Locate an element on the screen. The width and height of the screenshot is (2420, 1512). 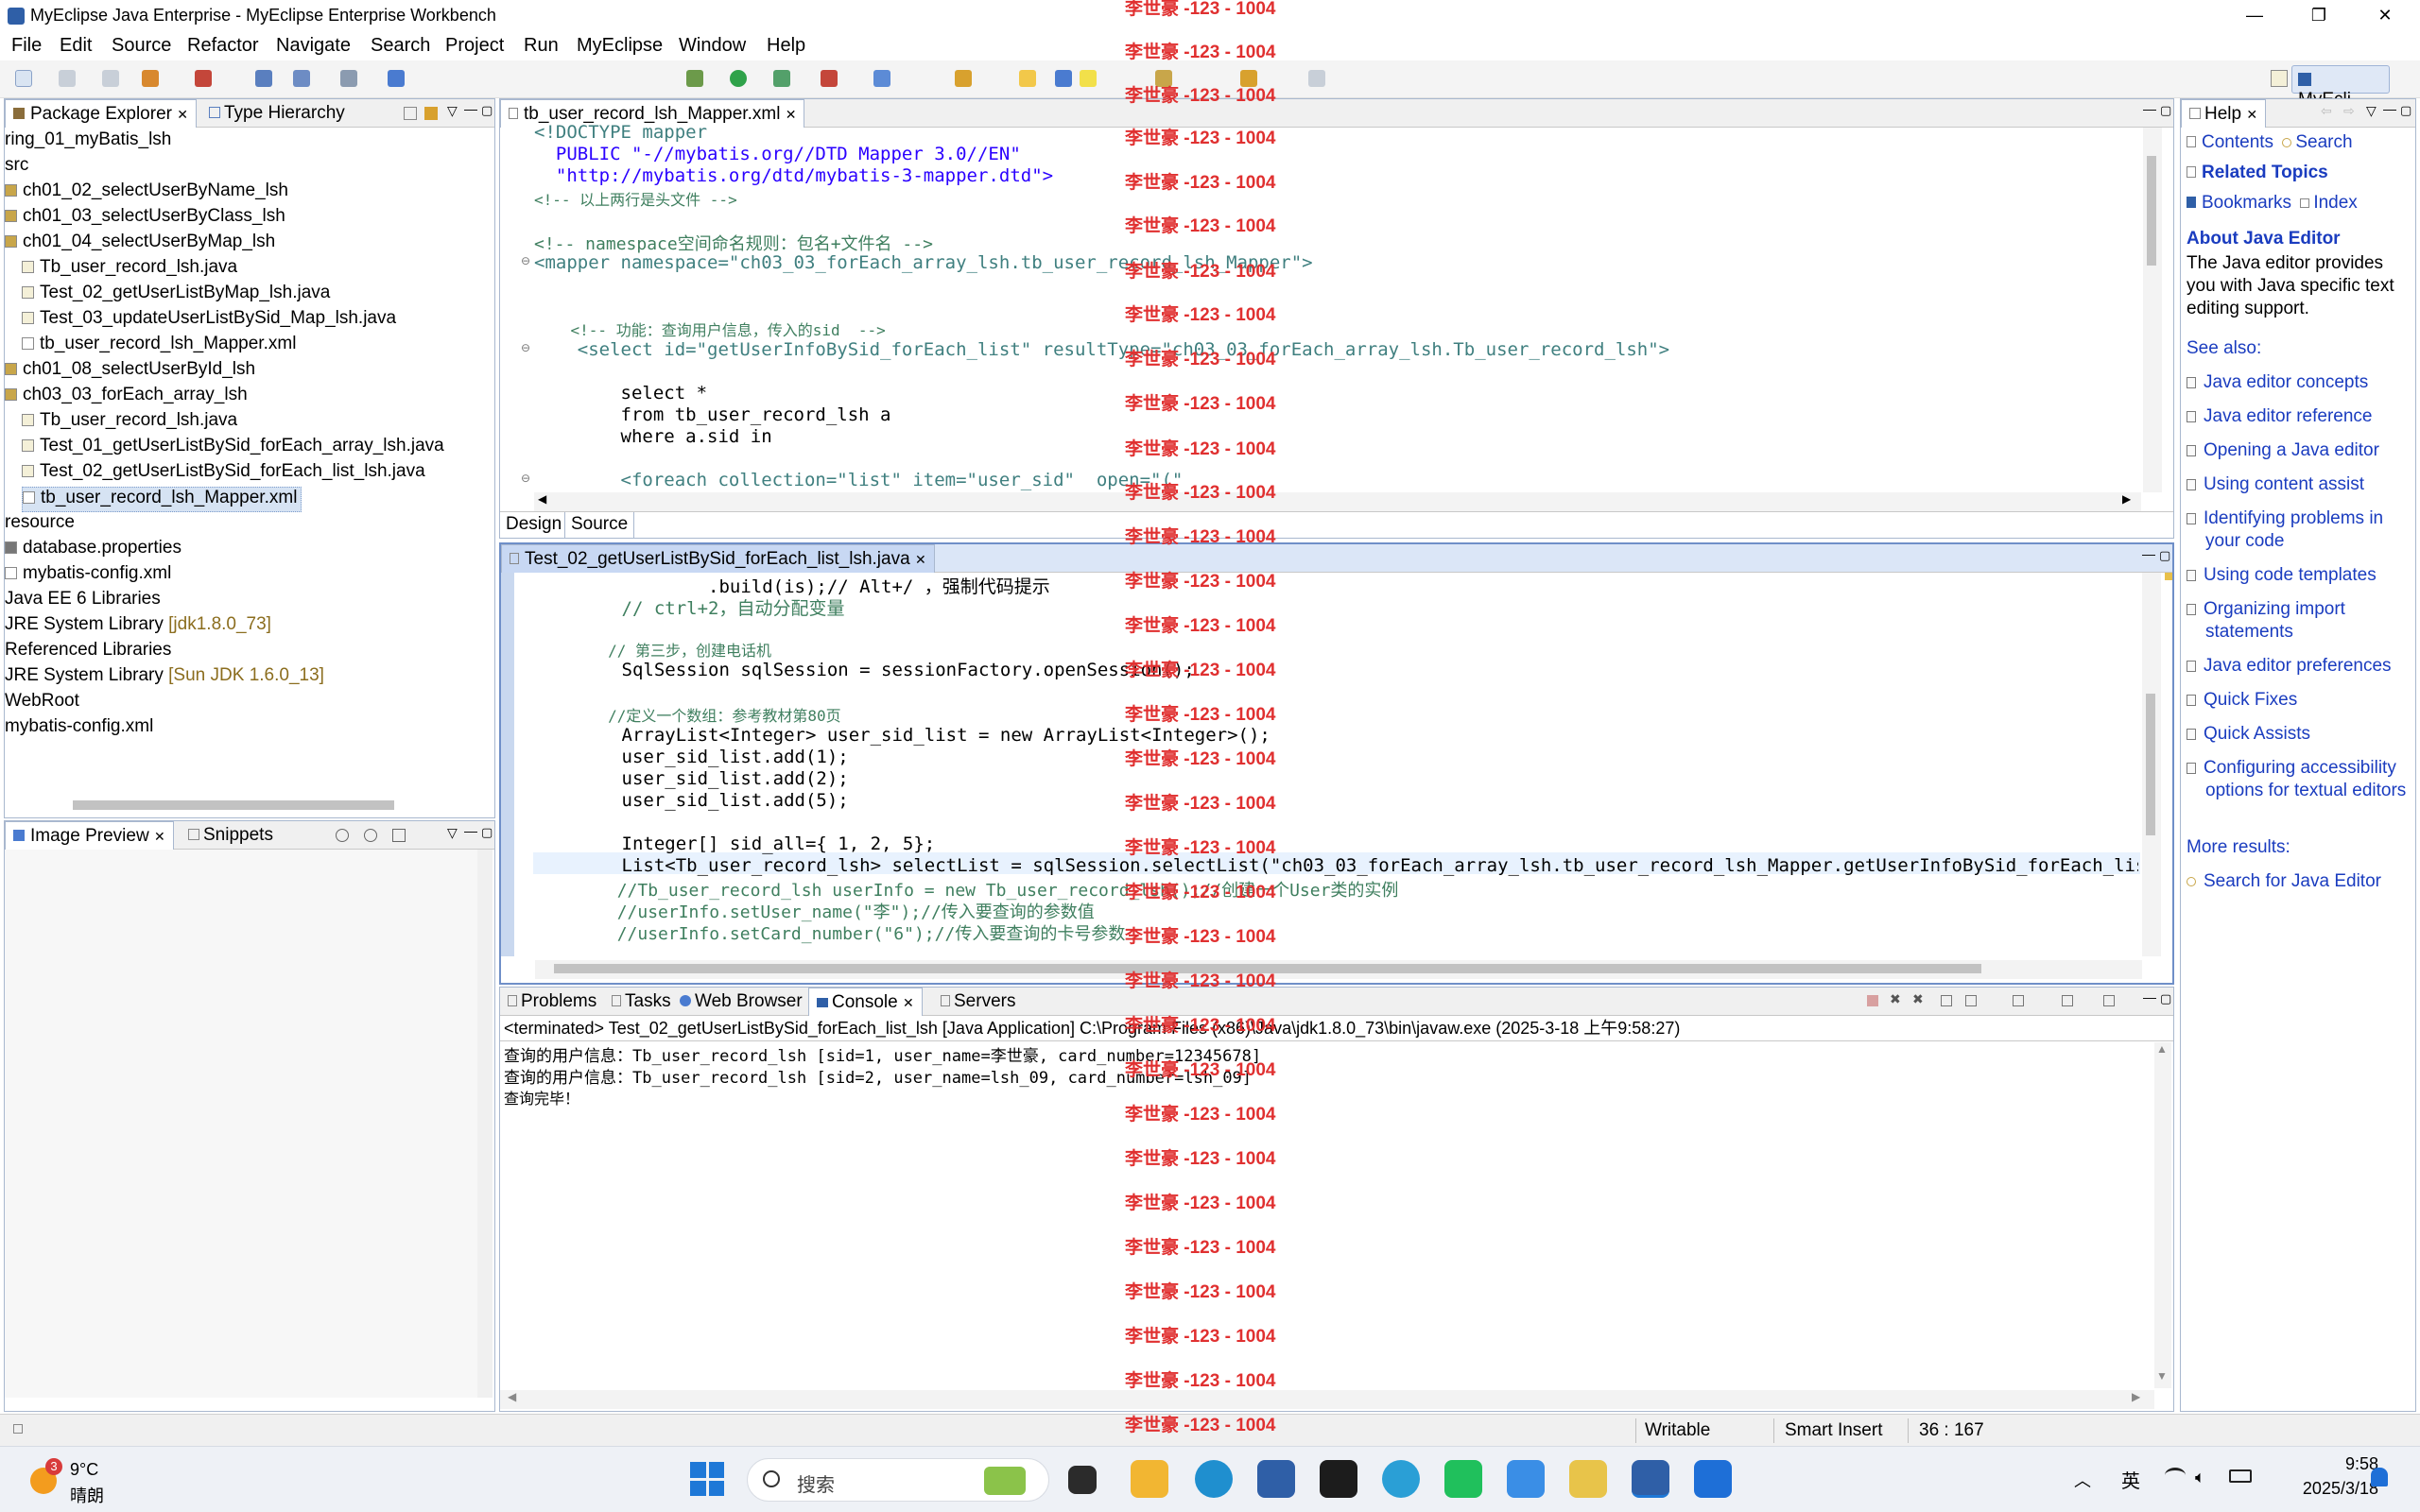
search-for-link: Search for Java Editor is located at coordinates (2284, 881).